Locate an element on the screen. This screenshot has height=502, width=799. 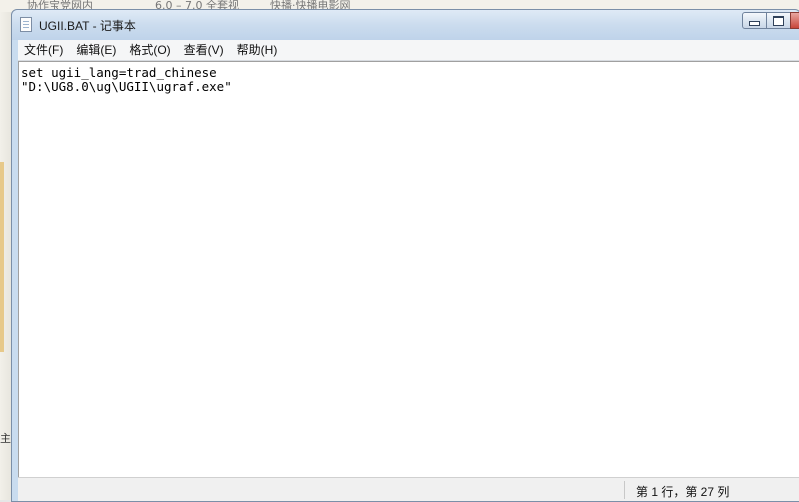
close-button is located at coordinates (794, 20).